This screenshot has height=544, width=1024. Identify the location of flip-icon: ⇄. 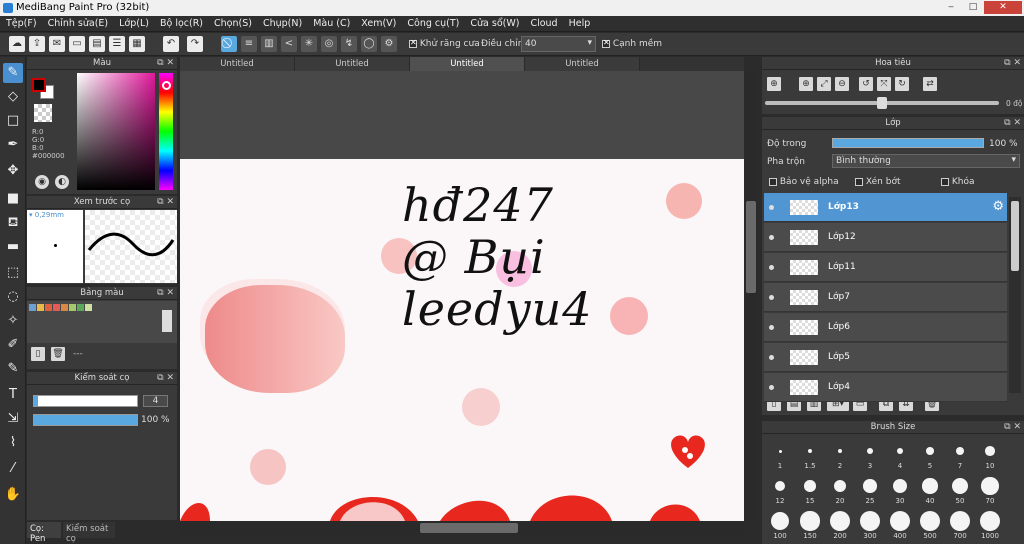
(930, 84).